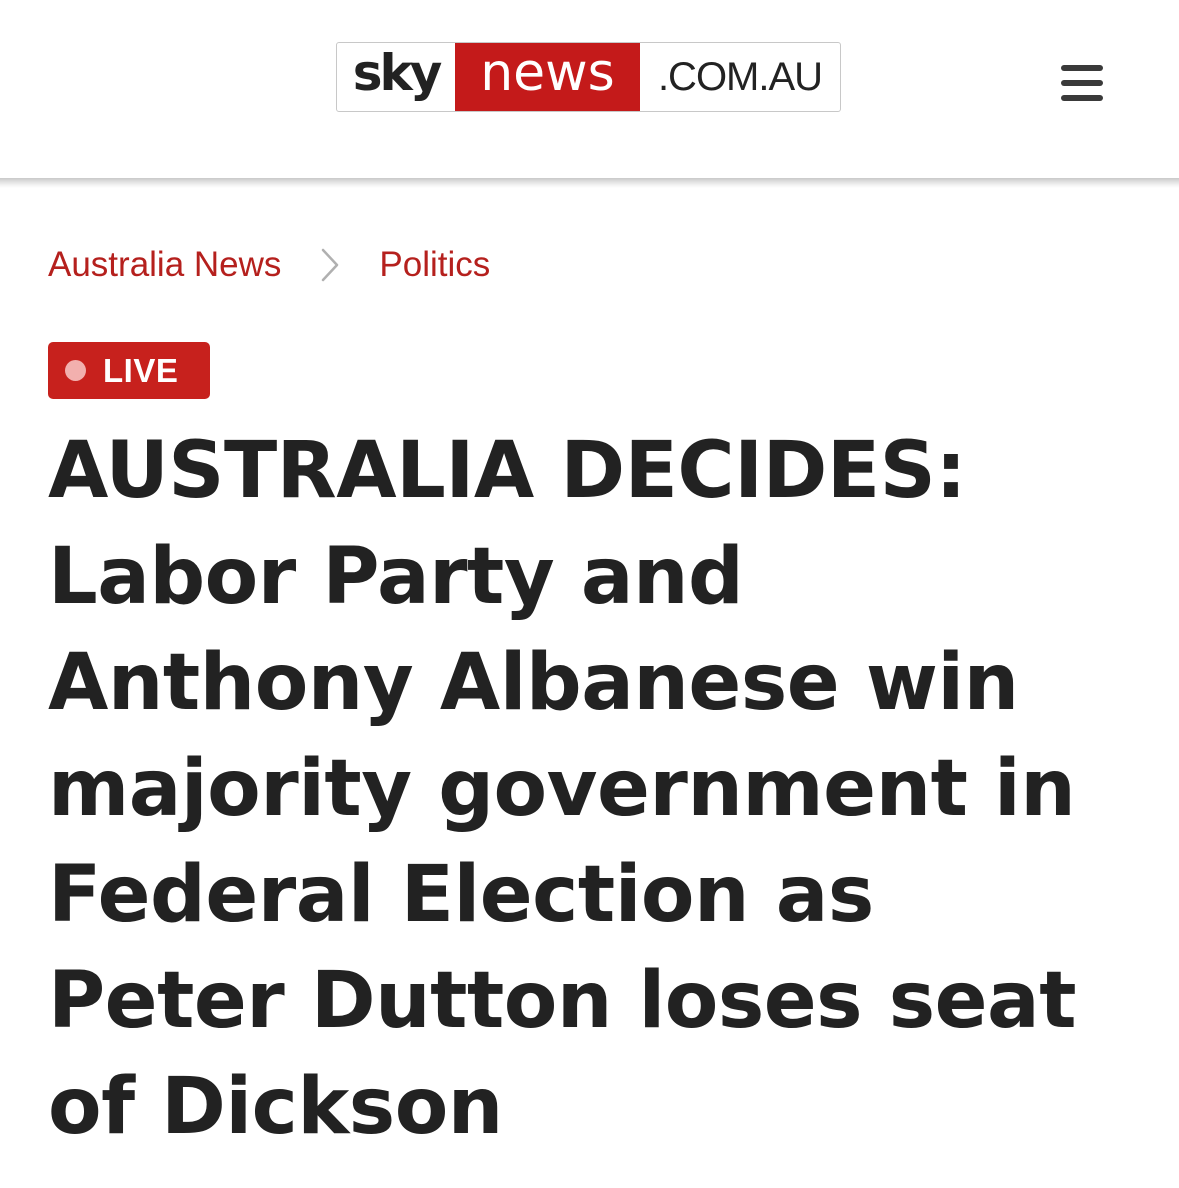 This screenshot has width=1179, height=1188. I want to click on site-header: sky news .COM.AU, so click(589, 89).